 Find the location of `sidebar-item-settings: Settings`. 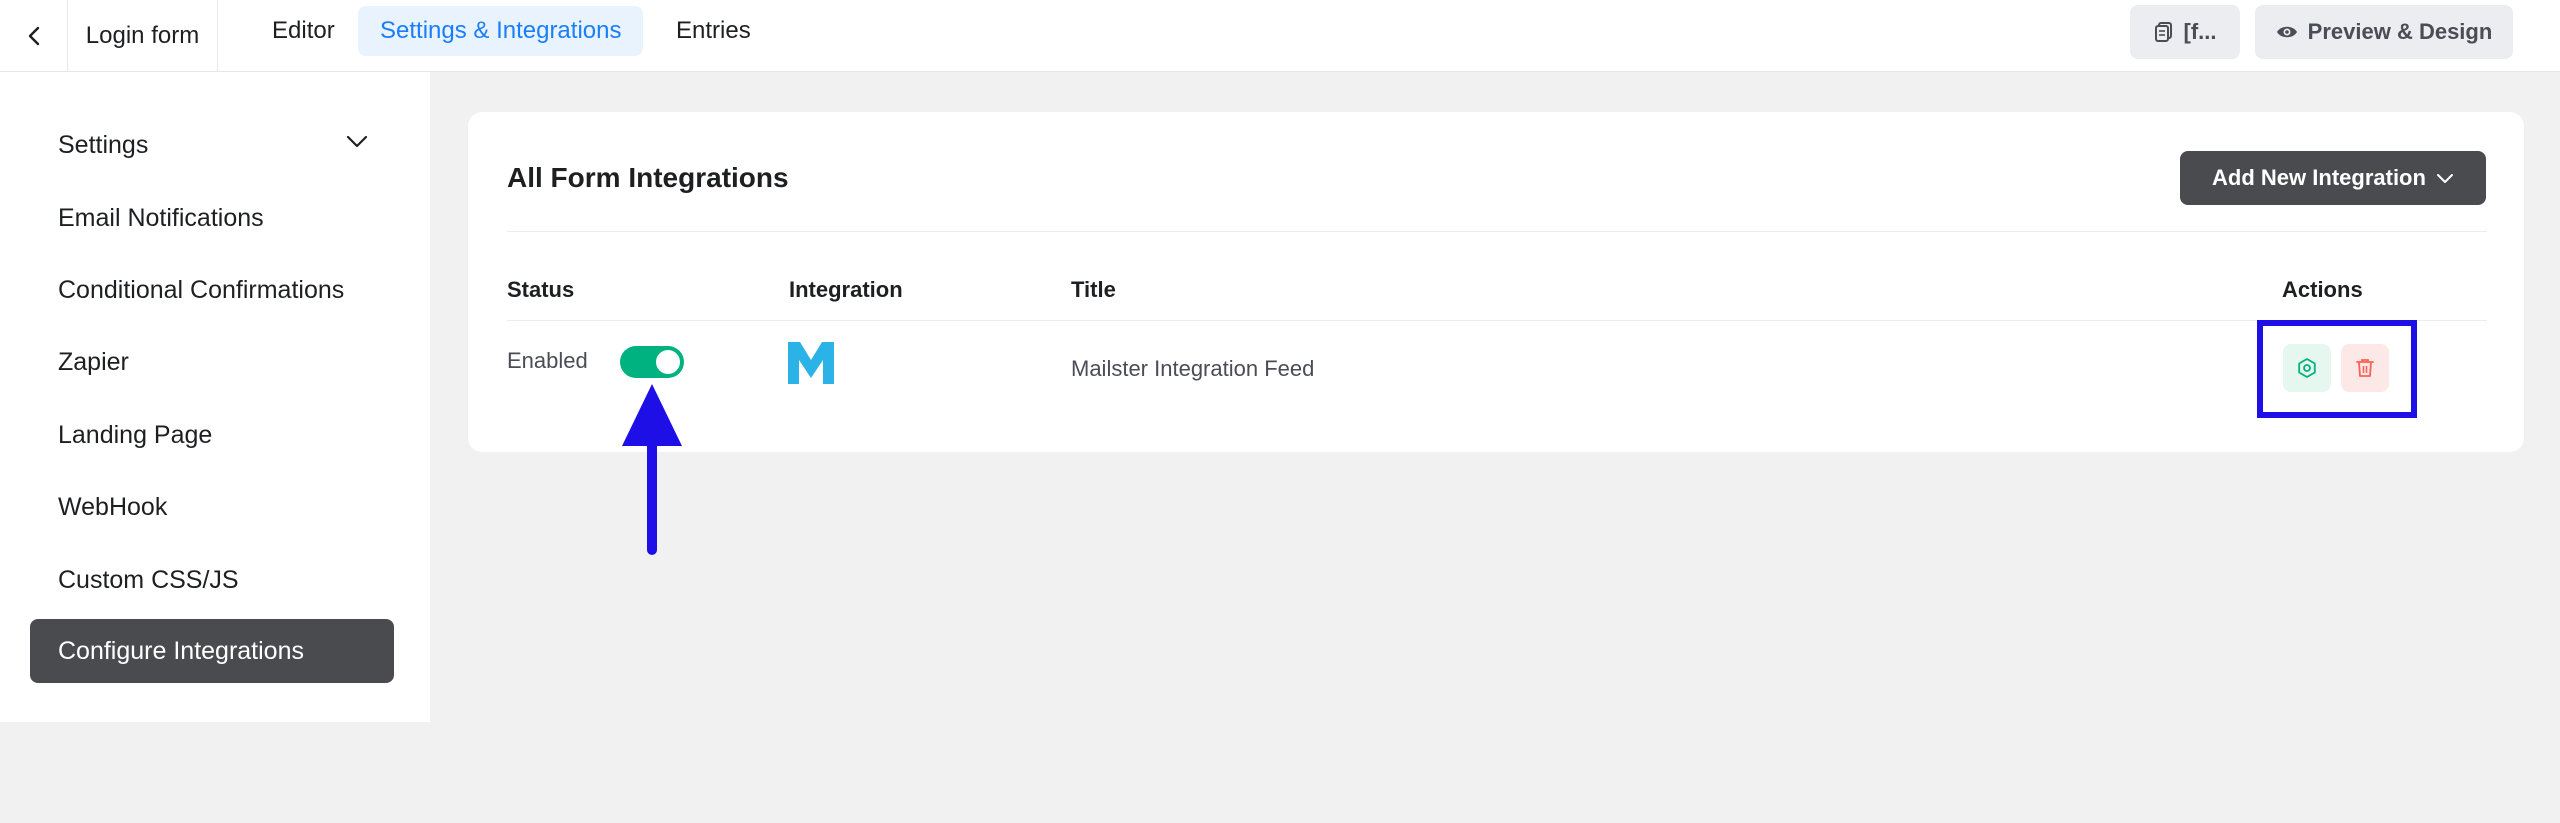

sidebar-item-settings: Settings is located at coordinates (212, 145).